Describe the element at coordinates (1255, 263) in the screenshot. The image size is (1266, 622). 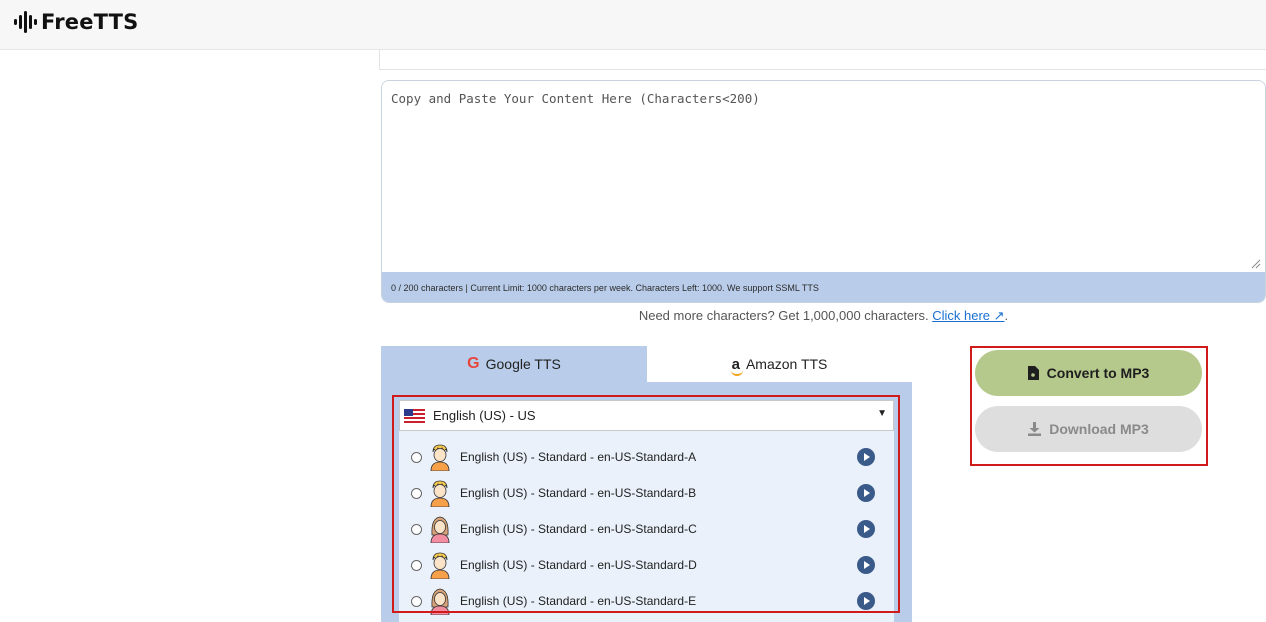
I see `resize-grip-icon` at that location.